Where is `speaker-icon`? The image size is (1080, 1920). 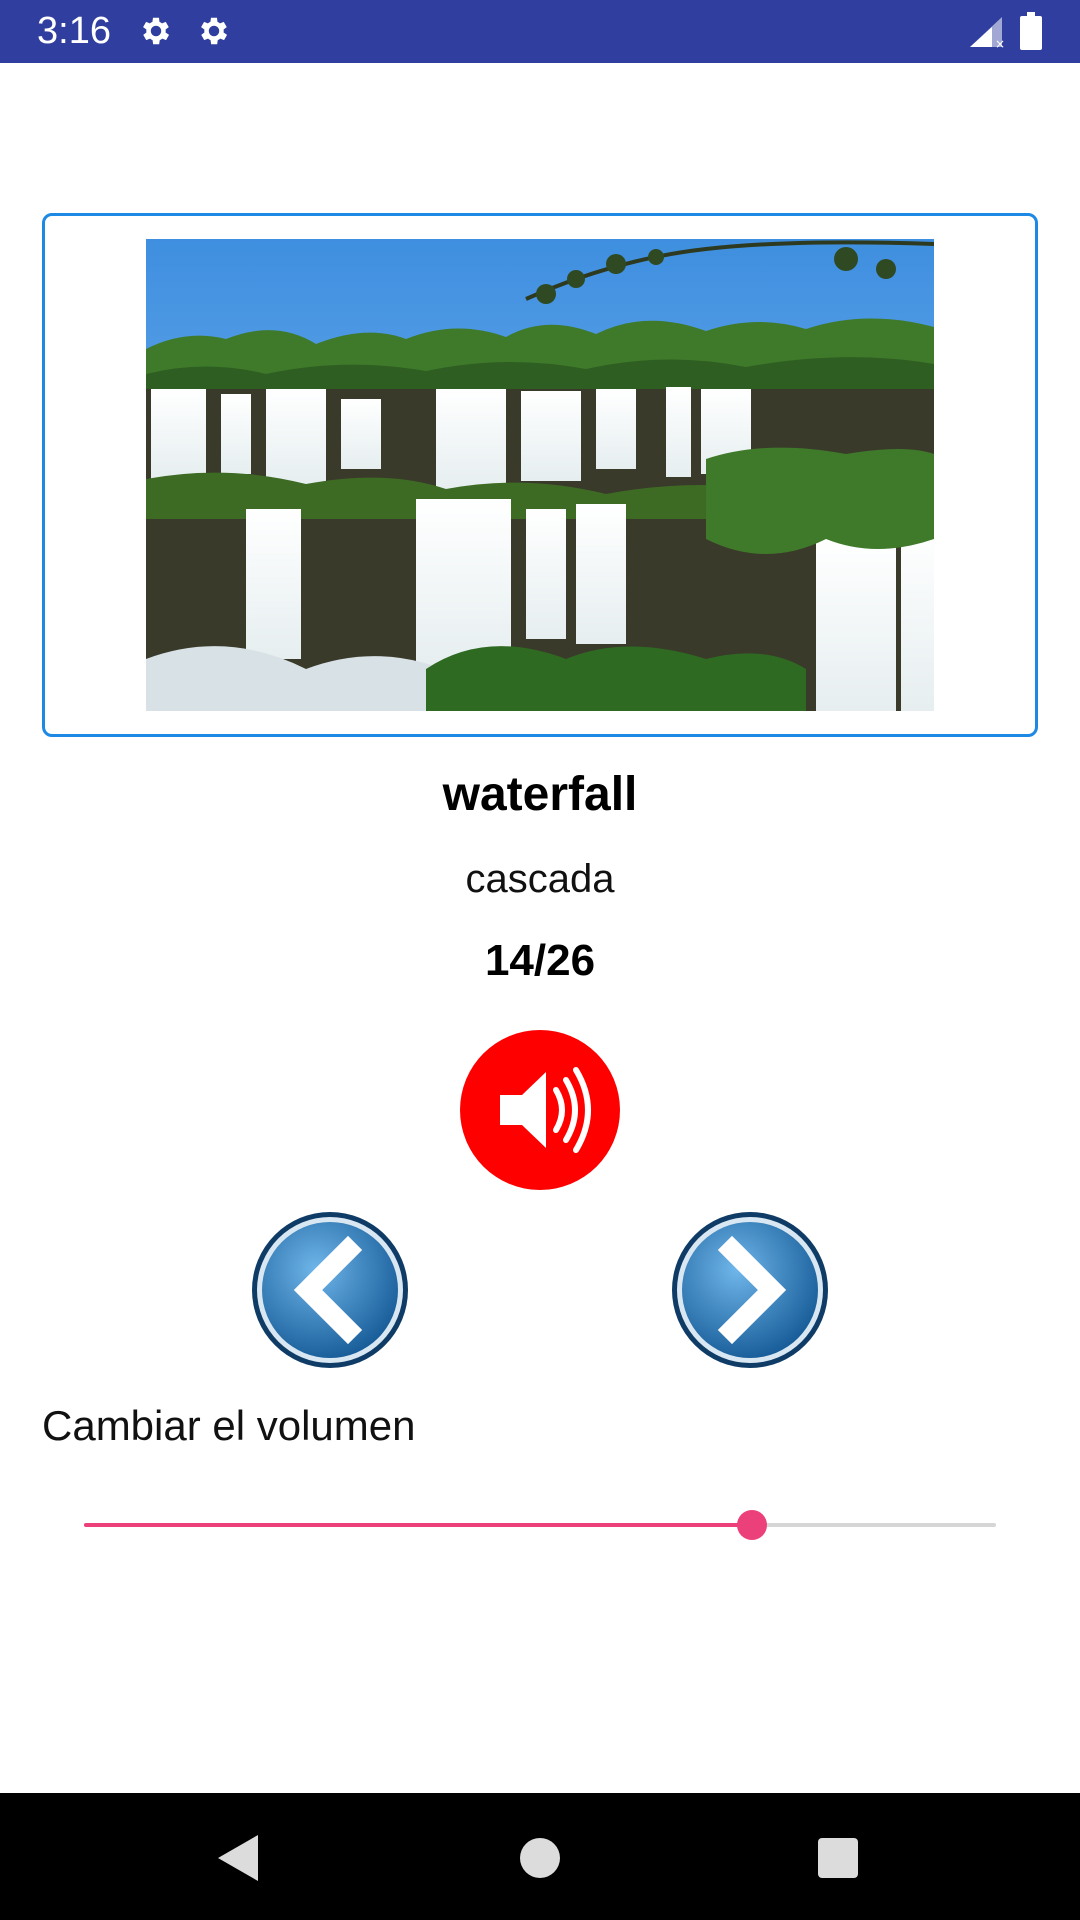
speaker-icon is located at coordinates (545, 1110).